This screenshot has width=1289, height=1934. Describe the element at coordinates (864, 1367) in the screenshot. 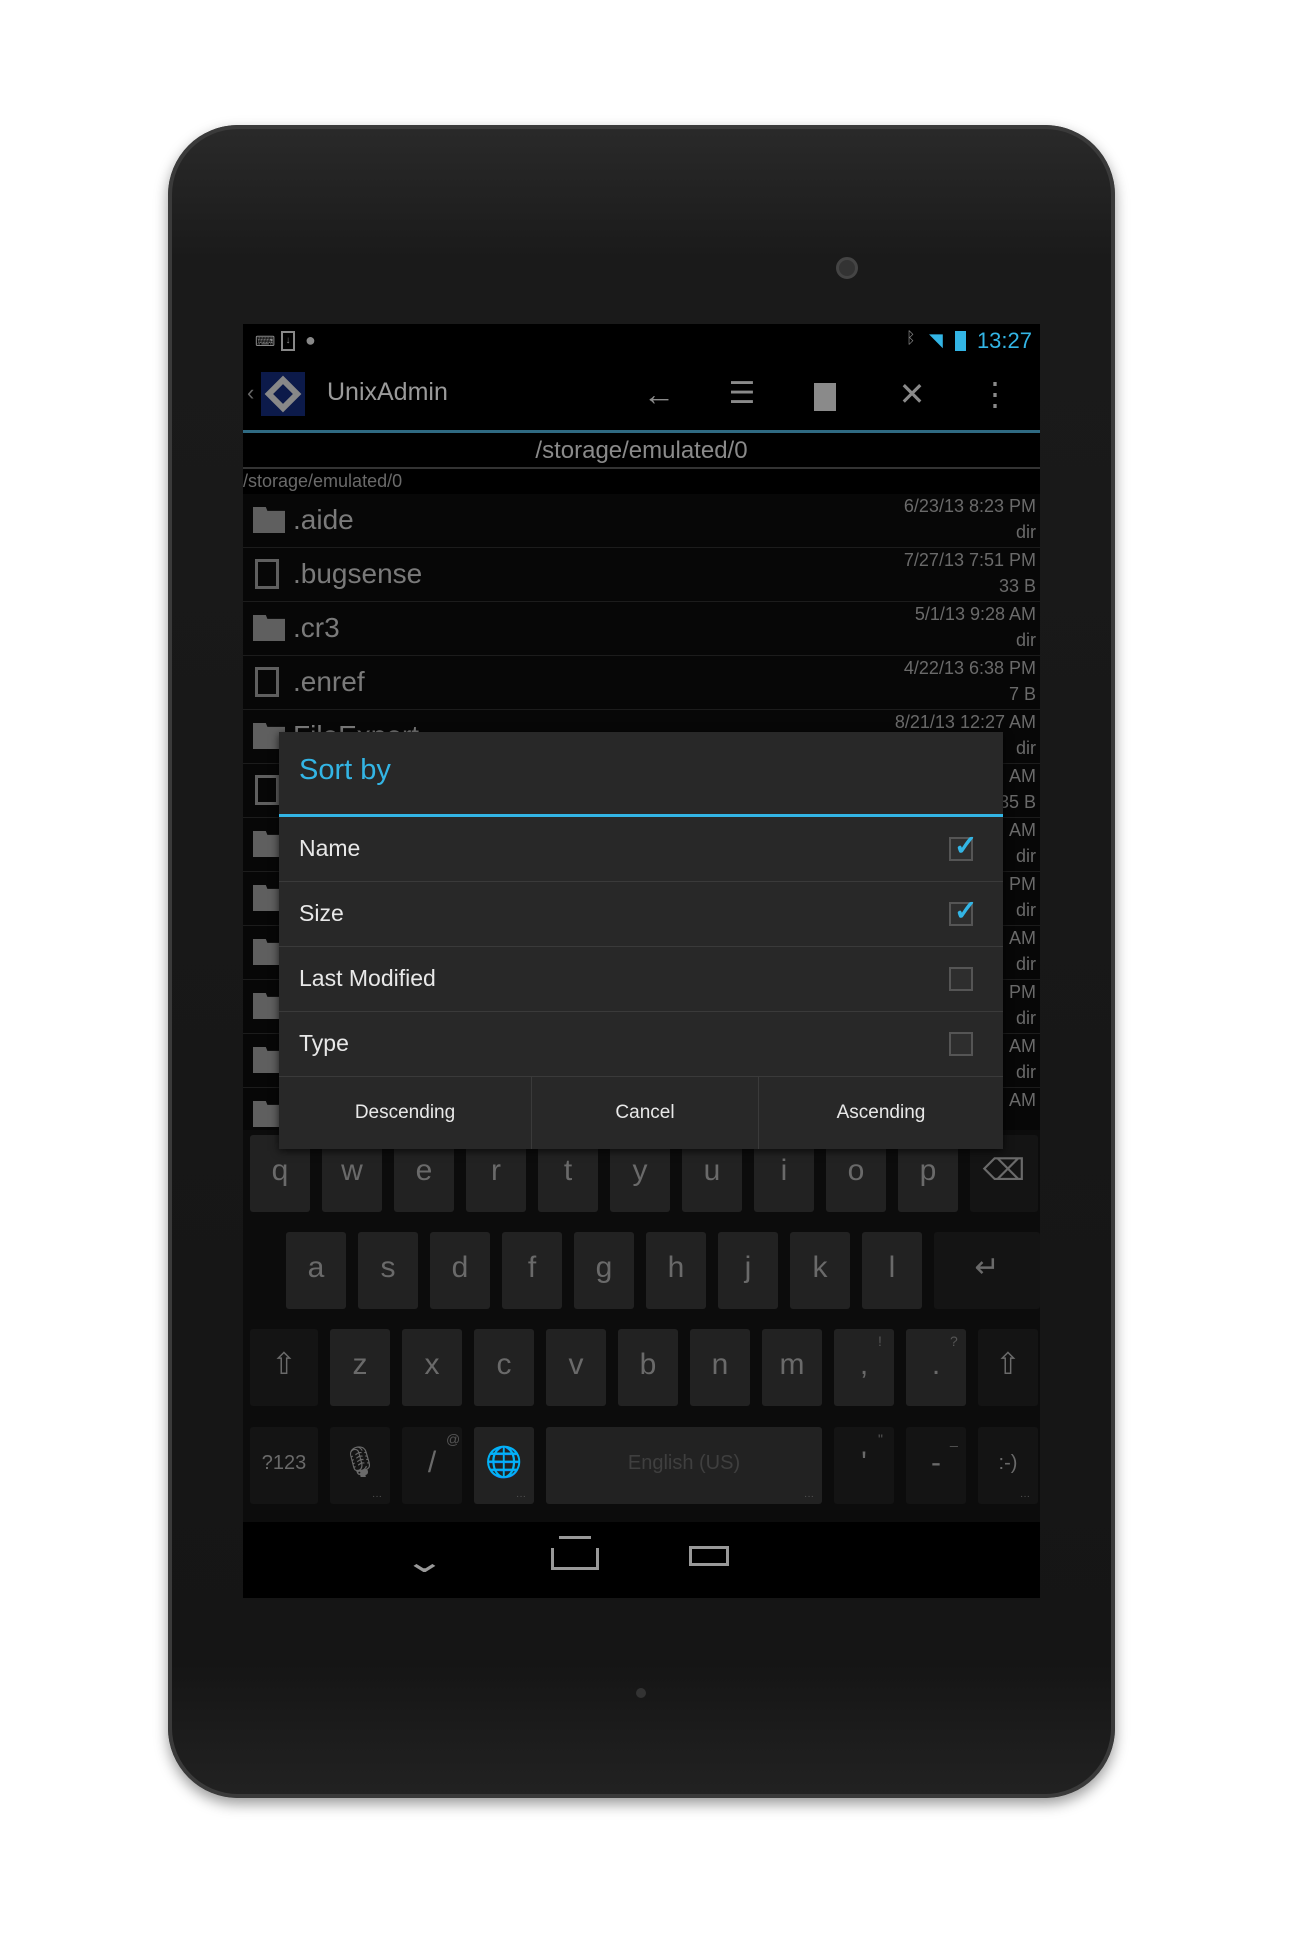

I see `key-comma: ,` at that location.